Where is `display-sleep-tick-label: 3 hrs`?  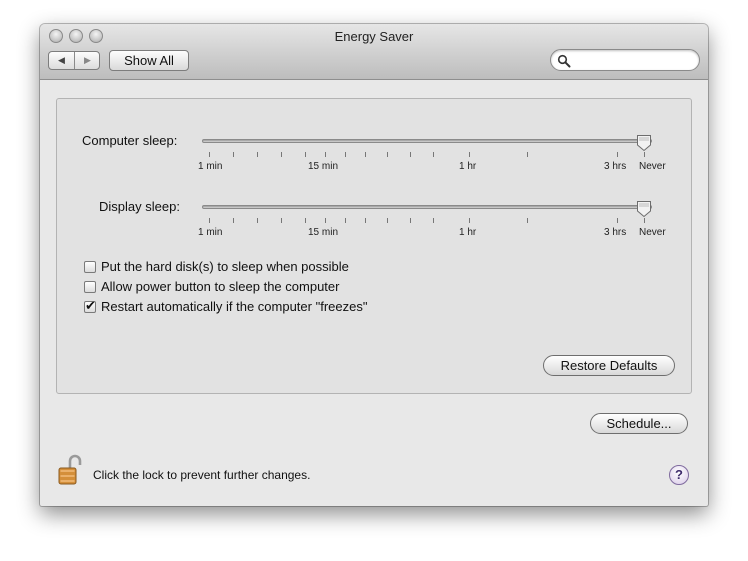
display-sleep-tick-label: 3 hrs is located at coordinates (615, 232).